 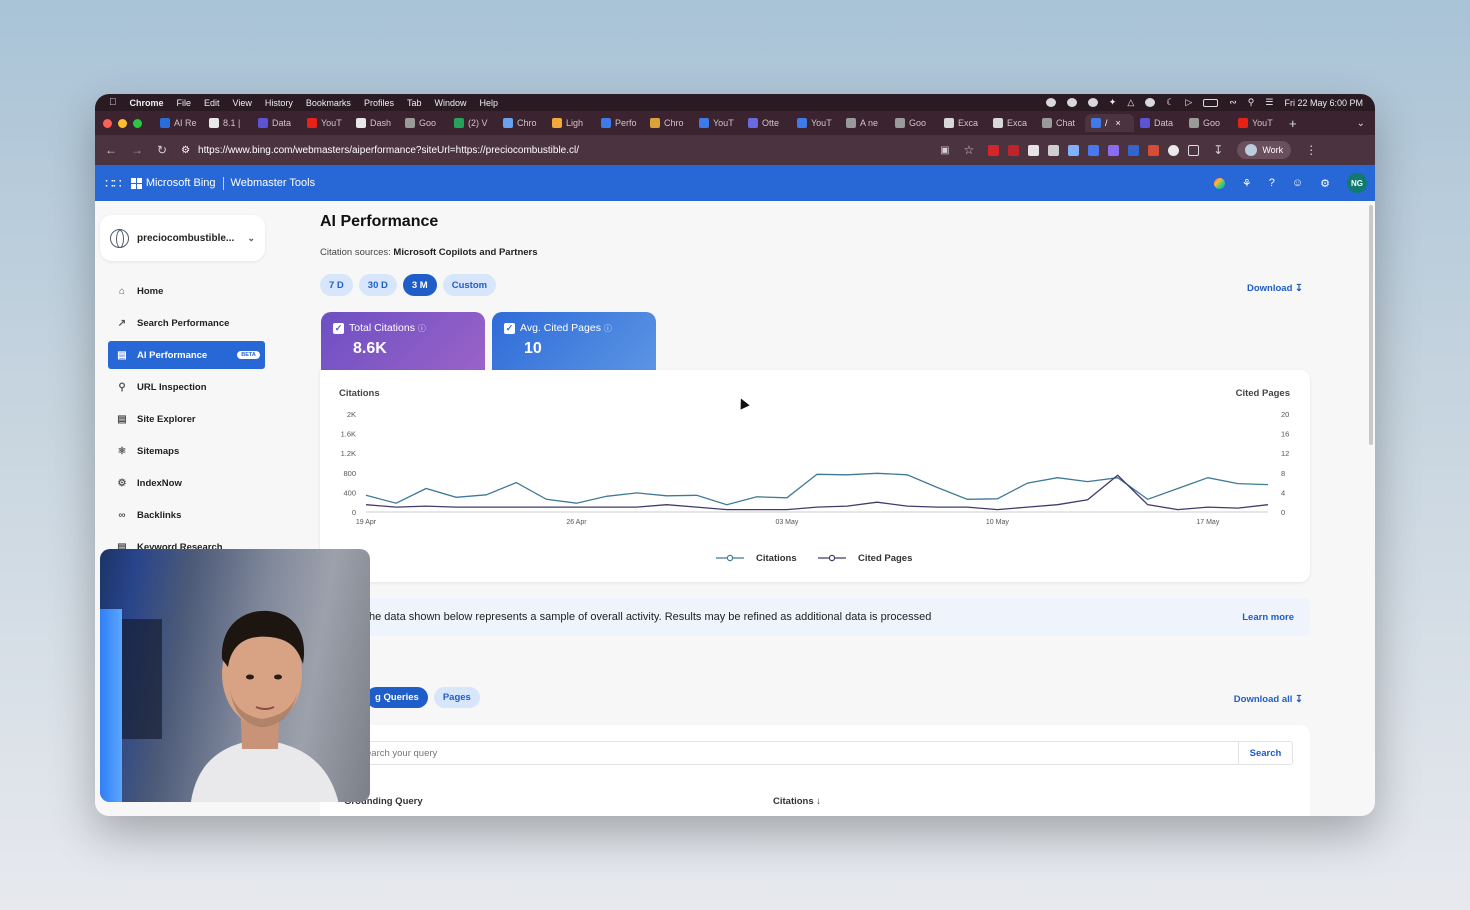 I want to click on kebab-menu-icon: ⋮, so click(x=1311, y=150).